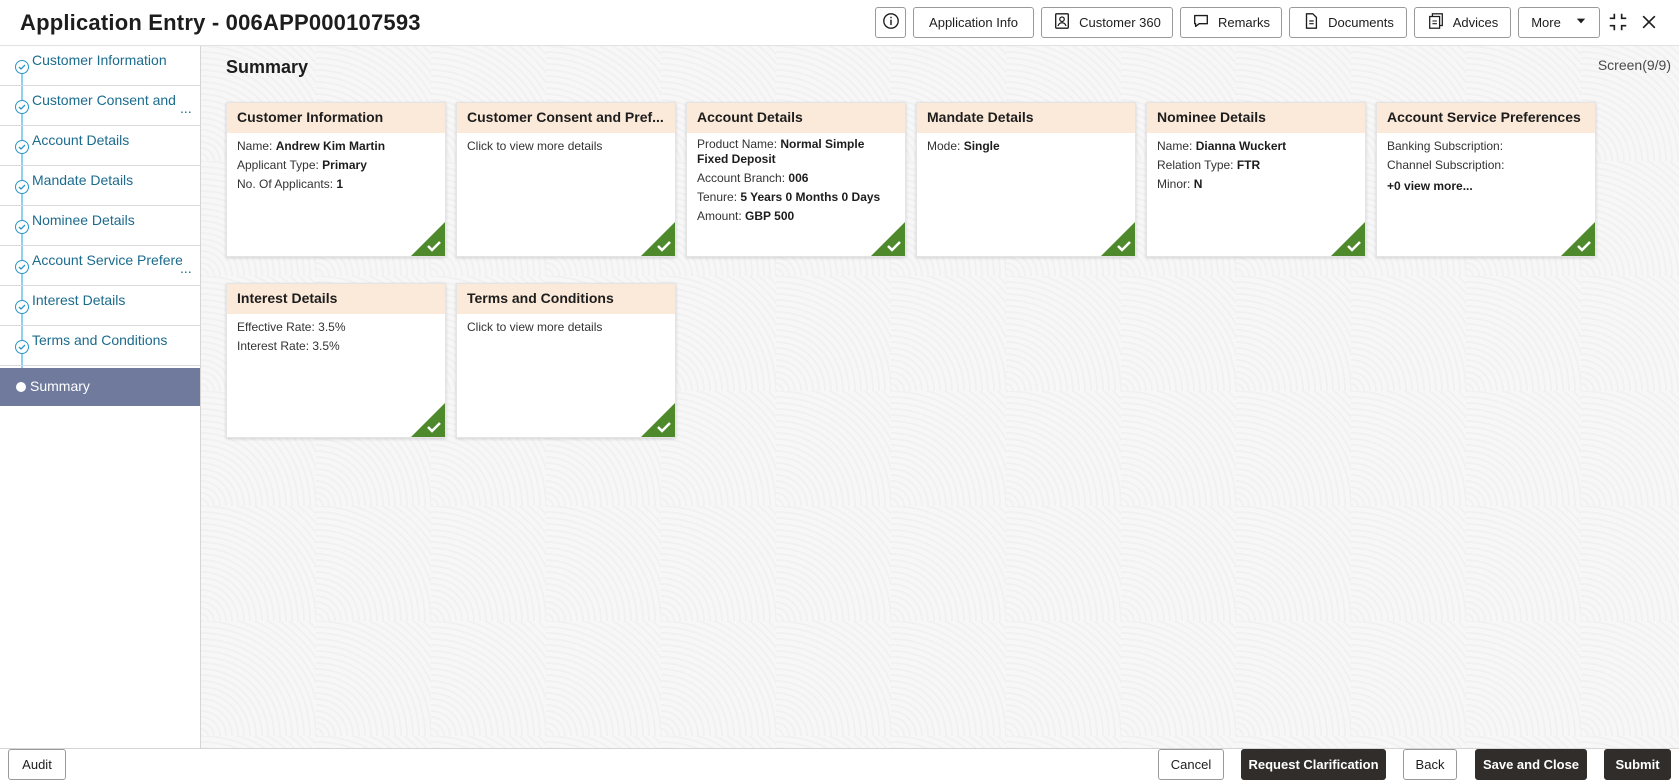 The image size is (1679, 782). Describe the element at coordinates (1256, 118) in the screenshot. I see `card-title: Nominee Details` at that location.